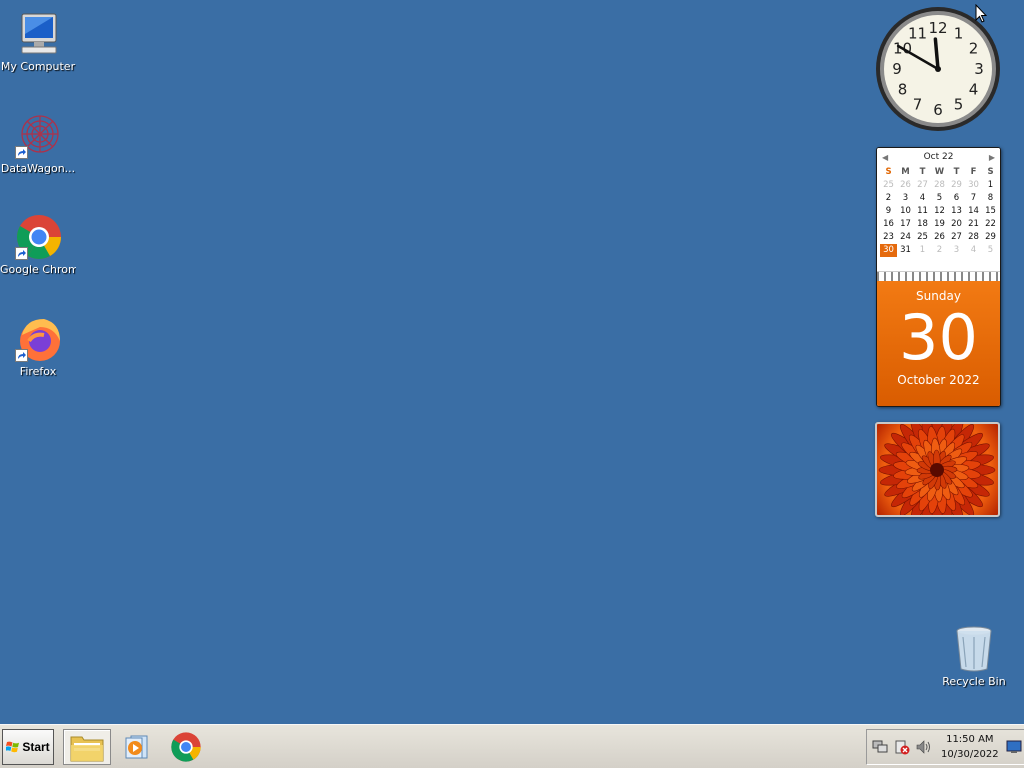 This screenshot has width=1024, height=768. Describe the element at coordinates (905, 237) in the screenshot. I see `calendar-day-cell: 24` at that location.